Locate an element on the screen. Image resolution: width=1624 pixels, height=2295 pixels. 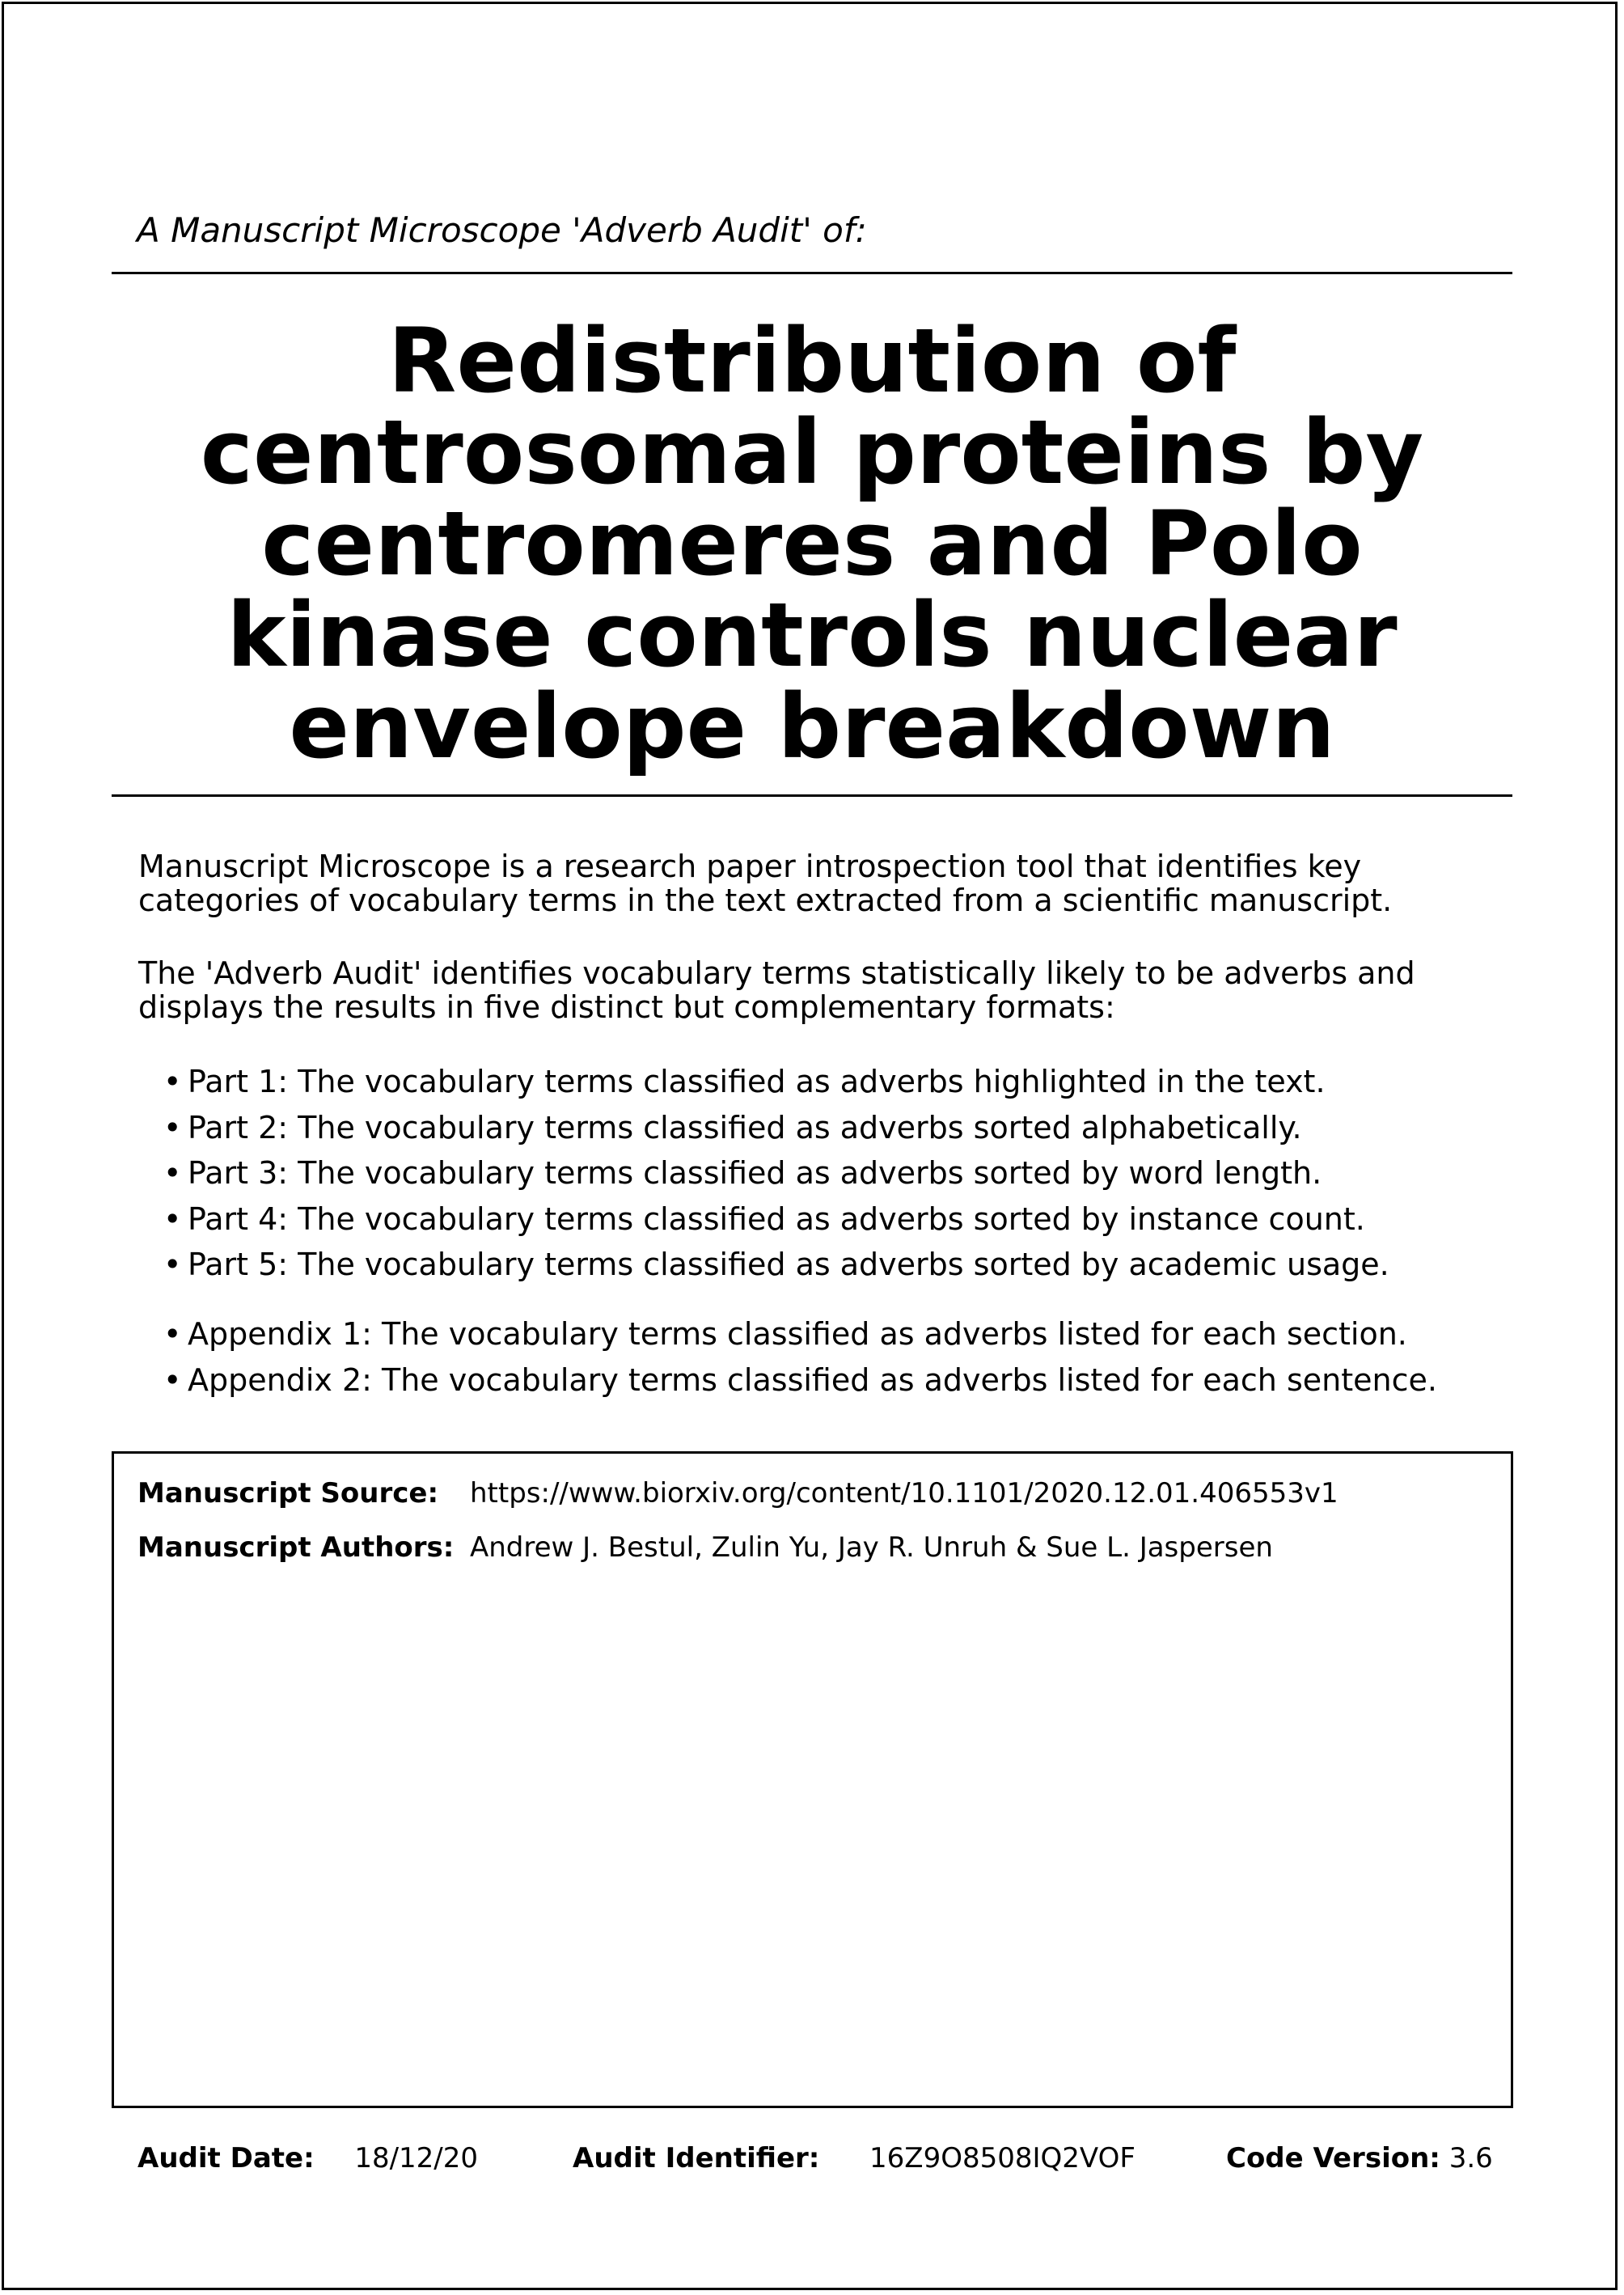
authors-label: Manuscript Authors: is located at coordinates (296, 1547).